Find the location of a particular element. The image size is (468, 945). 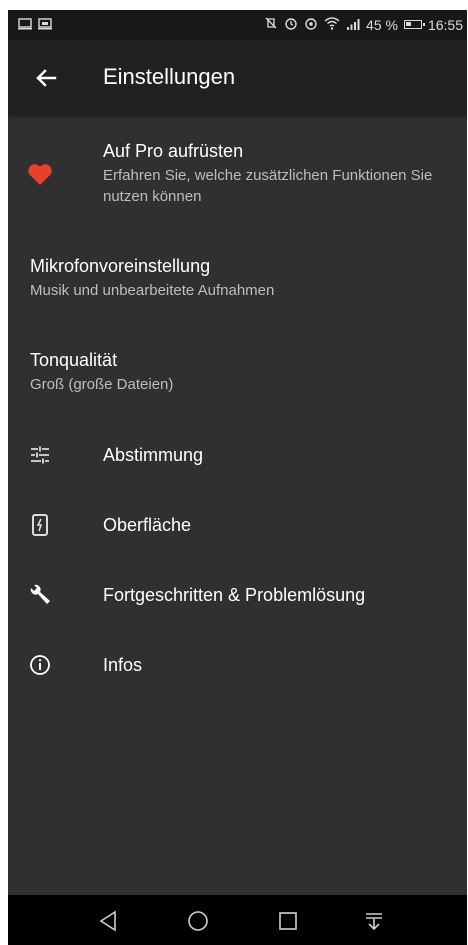

status-bar: 45 % 16:55 is located at coordinates (237, 25).